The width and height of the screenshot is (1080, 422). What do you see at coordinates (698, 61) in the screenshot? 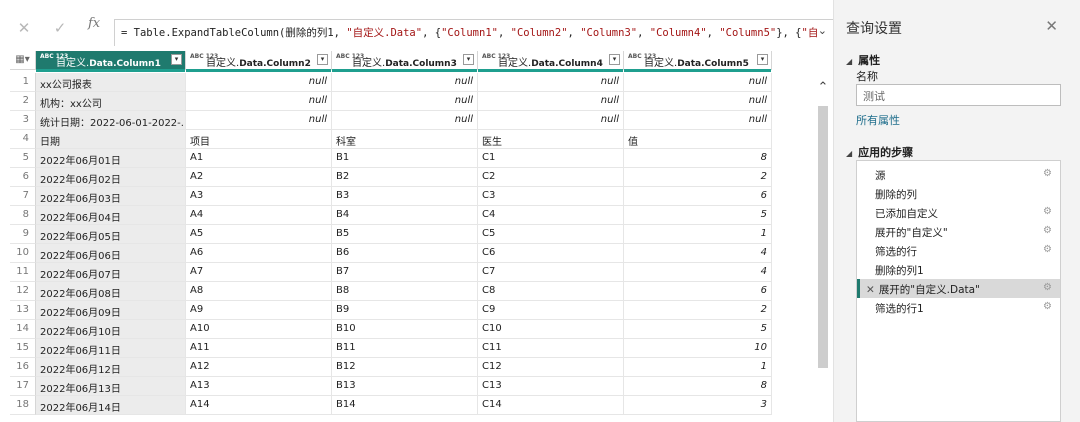
I see `column-header-5: ABC 123 自定义.Data.Column5 ▾` at bounding box center [698, 61].